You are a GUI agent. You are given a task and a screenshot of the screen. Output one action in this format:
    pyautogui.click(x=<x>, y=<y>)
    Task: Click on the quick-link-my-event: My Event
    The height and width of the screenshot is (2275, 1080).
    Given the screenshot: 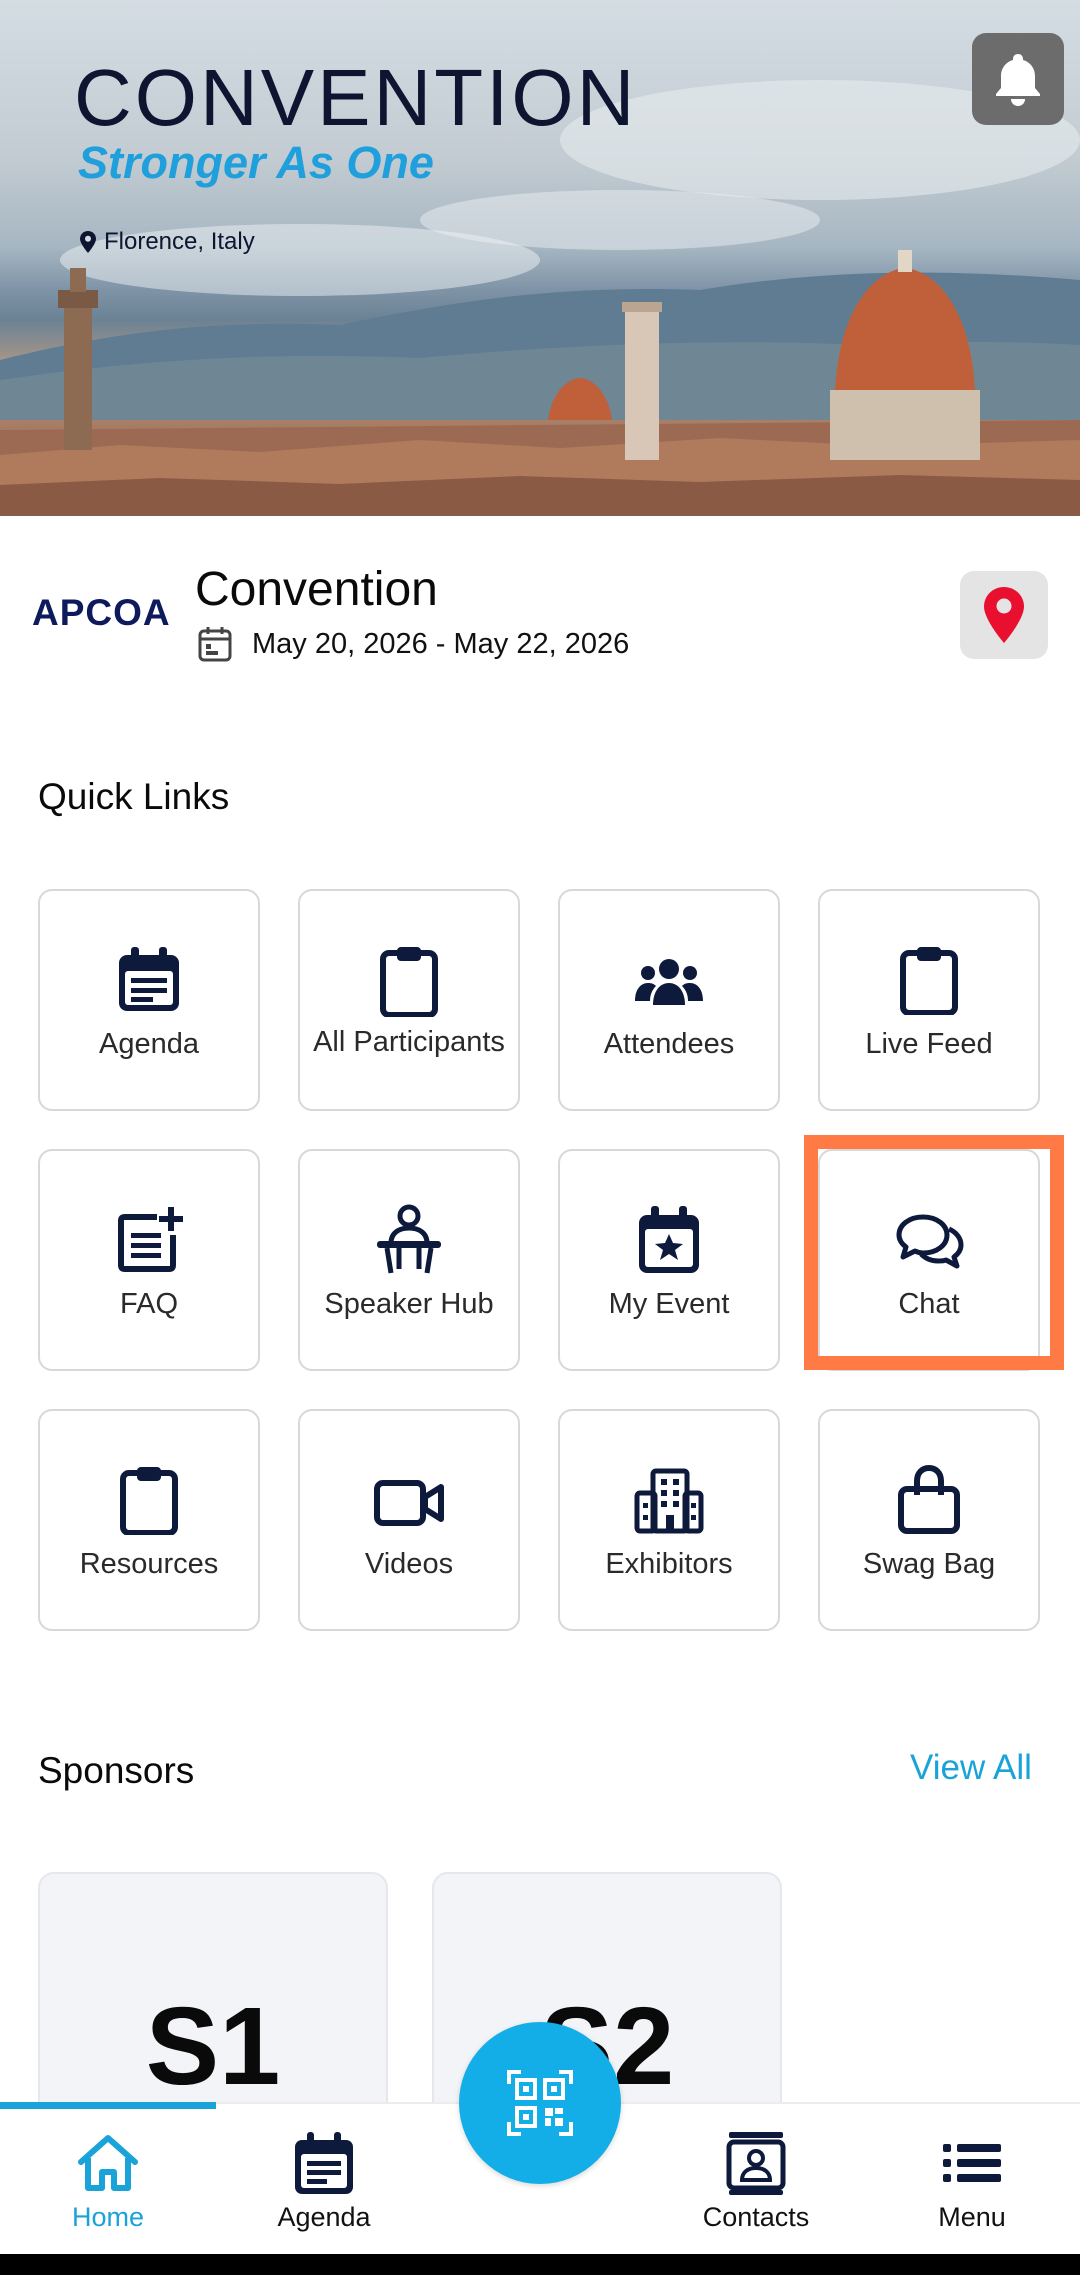 What is the action you would take?
    pyautogui.click(x=669, y=1260)
    